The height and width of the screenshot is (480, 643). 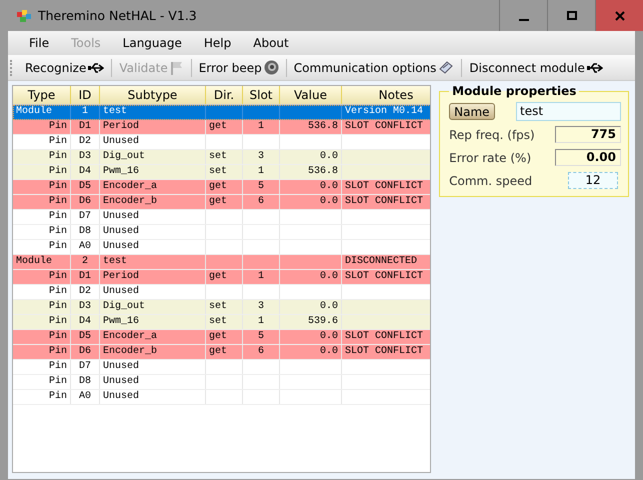 What do you see at coordinates (153, 95) in the screenshot?
I see `column-header: Subtype` at bounding box center [153, 95].